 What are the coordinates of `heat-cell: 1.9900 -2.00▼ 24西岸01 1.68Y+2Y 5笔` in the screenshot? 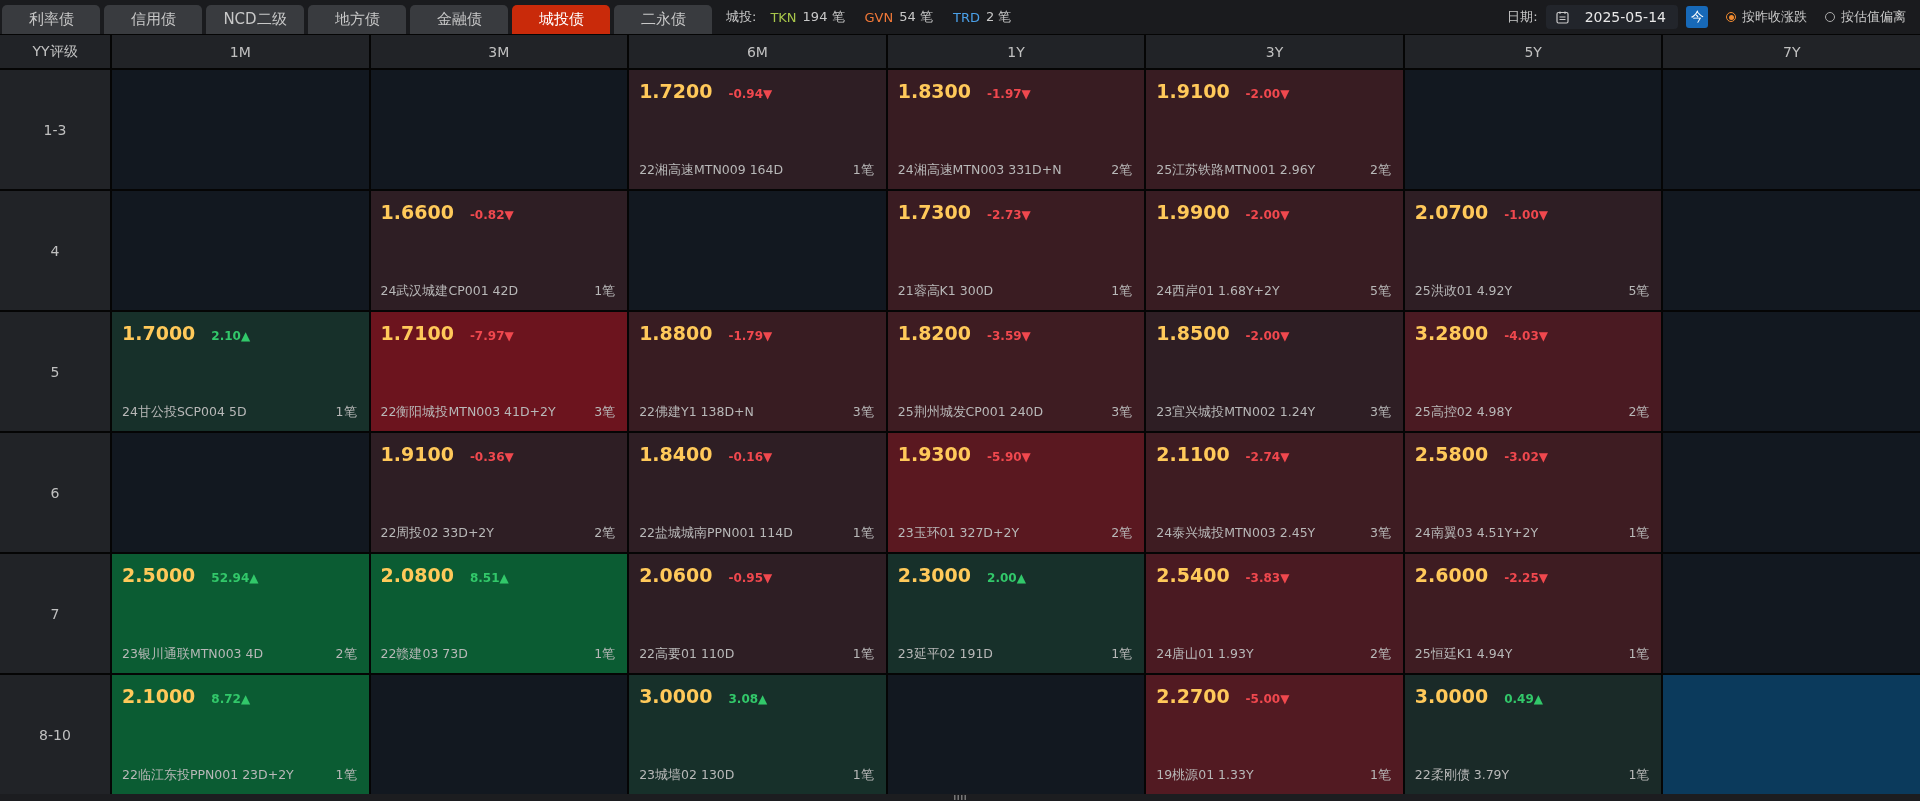 It's located at (1274, 250).